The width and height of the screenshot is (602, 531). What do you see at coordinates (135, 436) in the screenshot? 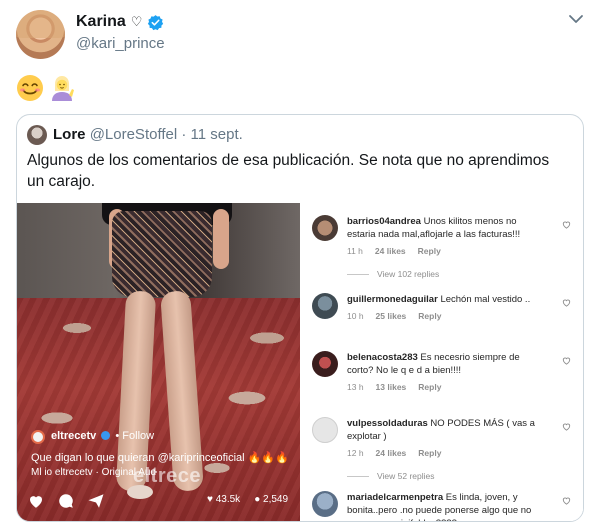
I see `follow-label: • Follow` at bounding box center [135, 436].